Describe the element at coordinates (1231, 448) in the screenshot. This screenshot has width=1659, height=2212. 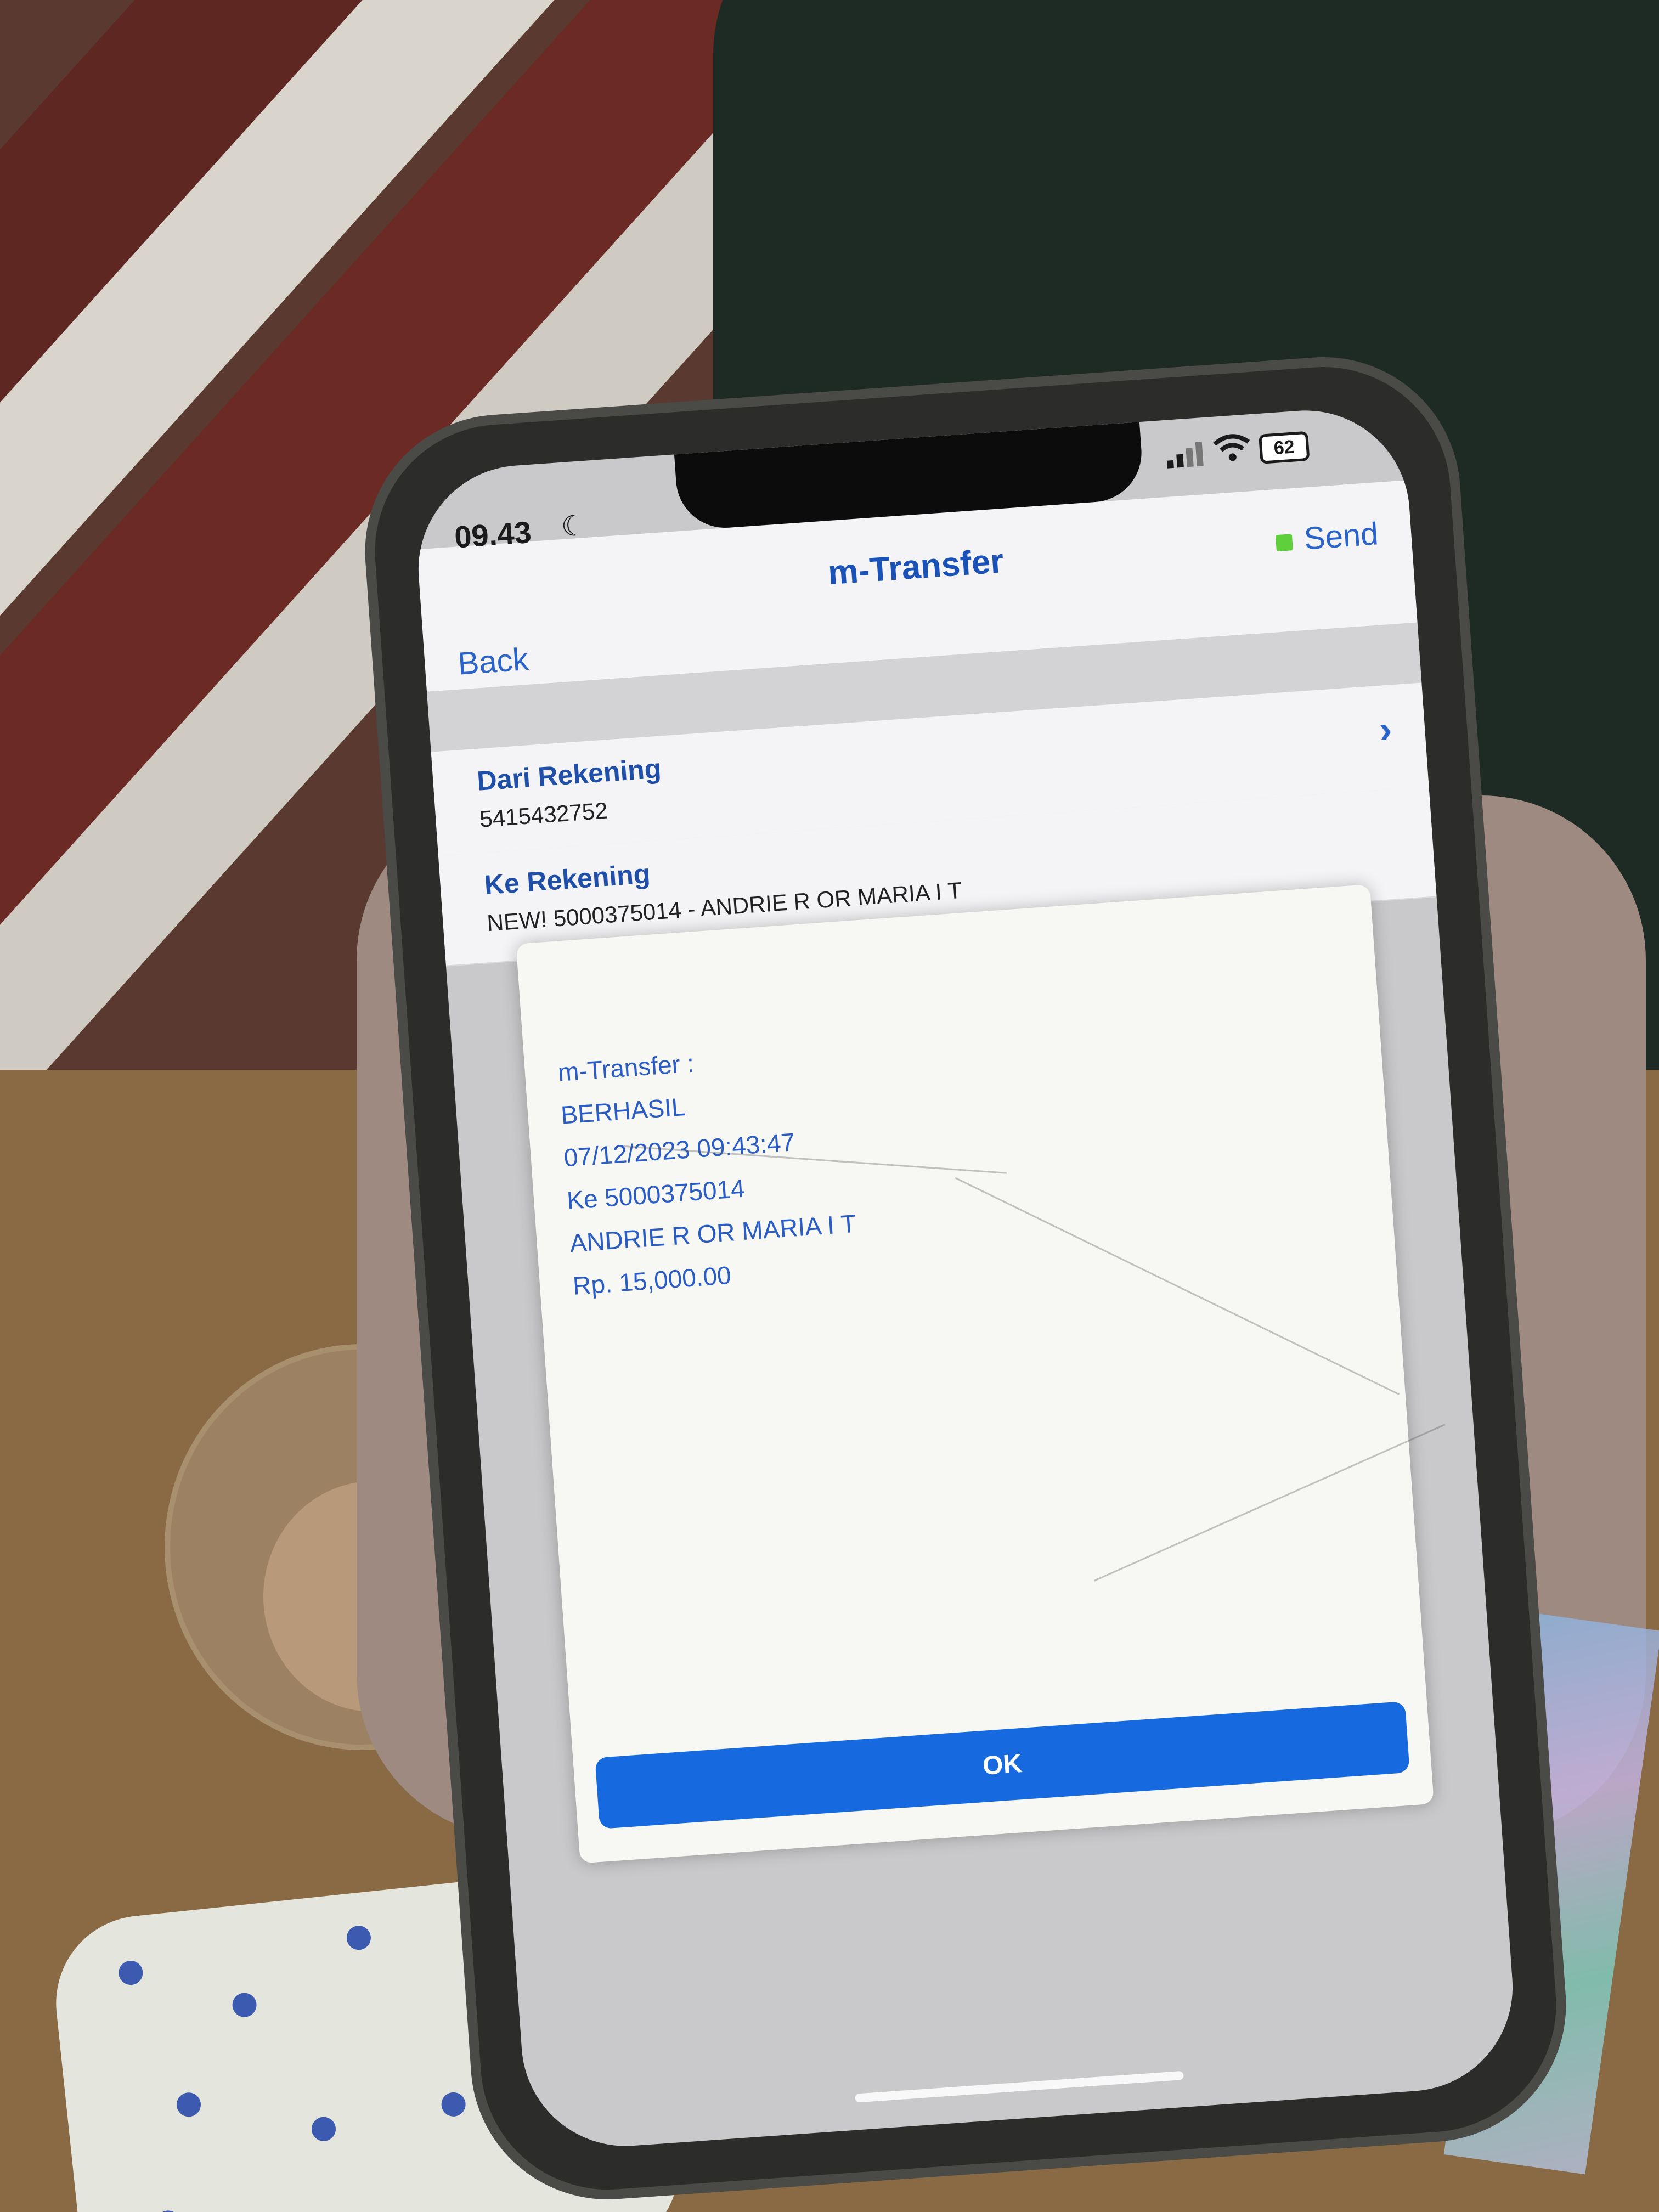
I see `wifi-icon` at that location.